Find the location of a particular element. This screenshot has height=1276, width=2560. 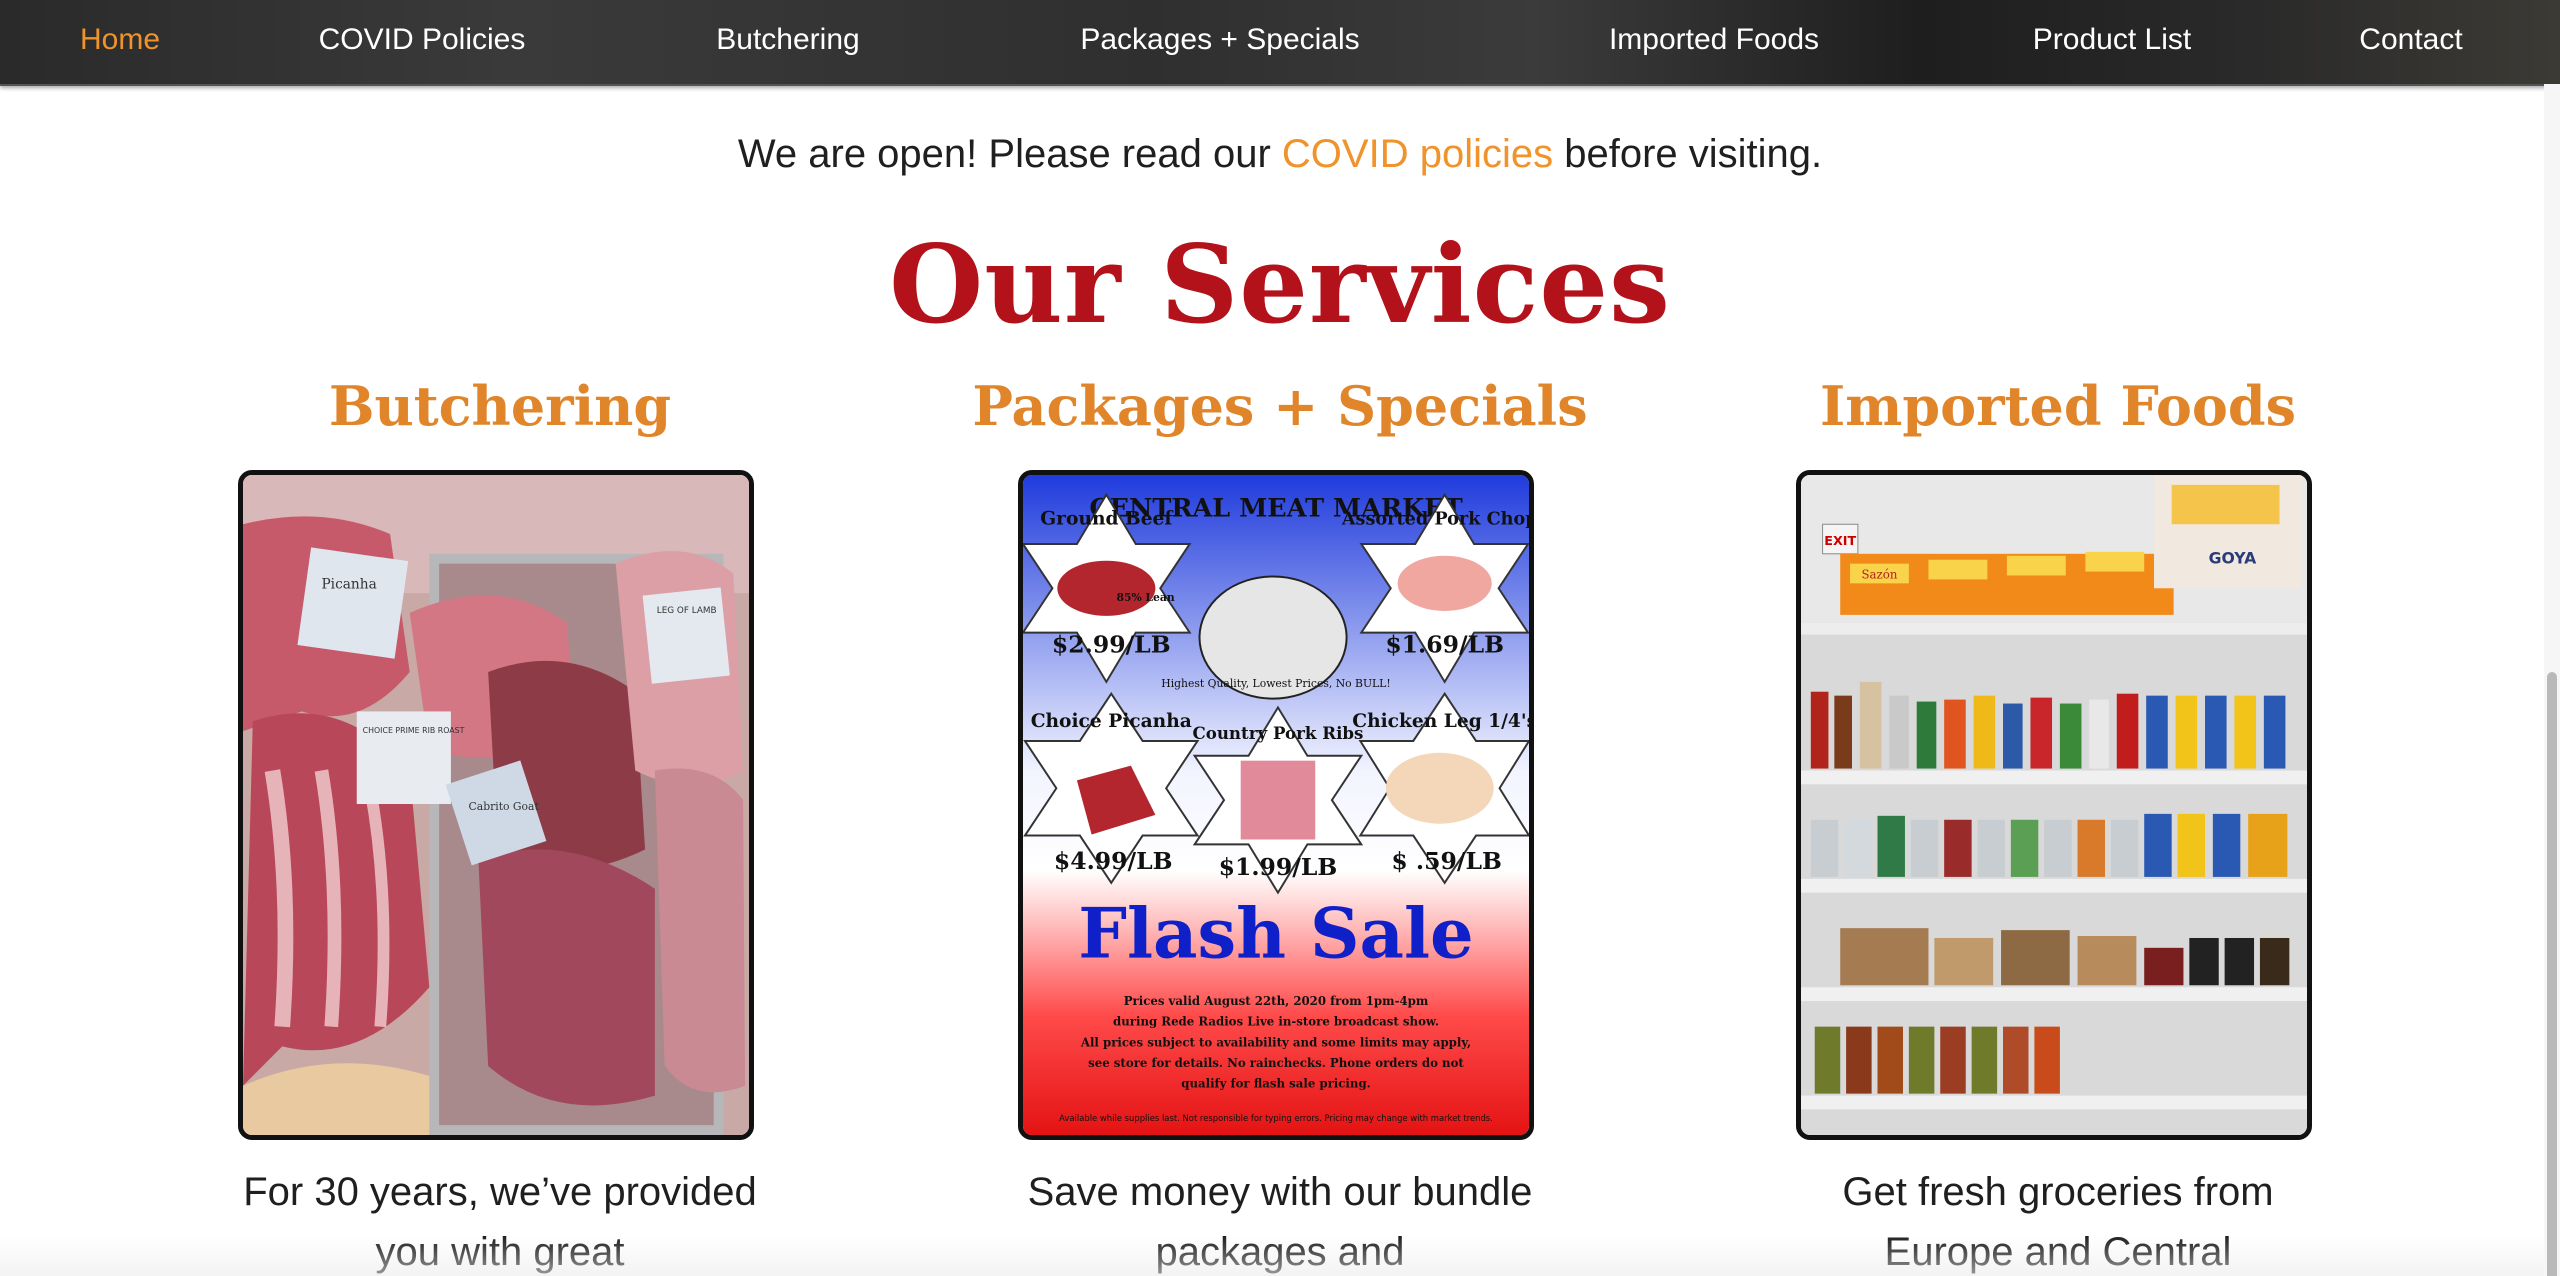

imported-foods-image: EXIT Sazón GOYA is located at coordinates (2054, 805).